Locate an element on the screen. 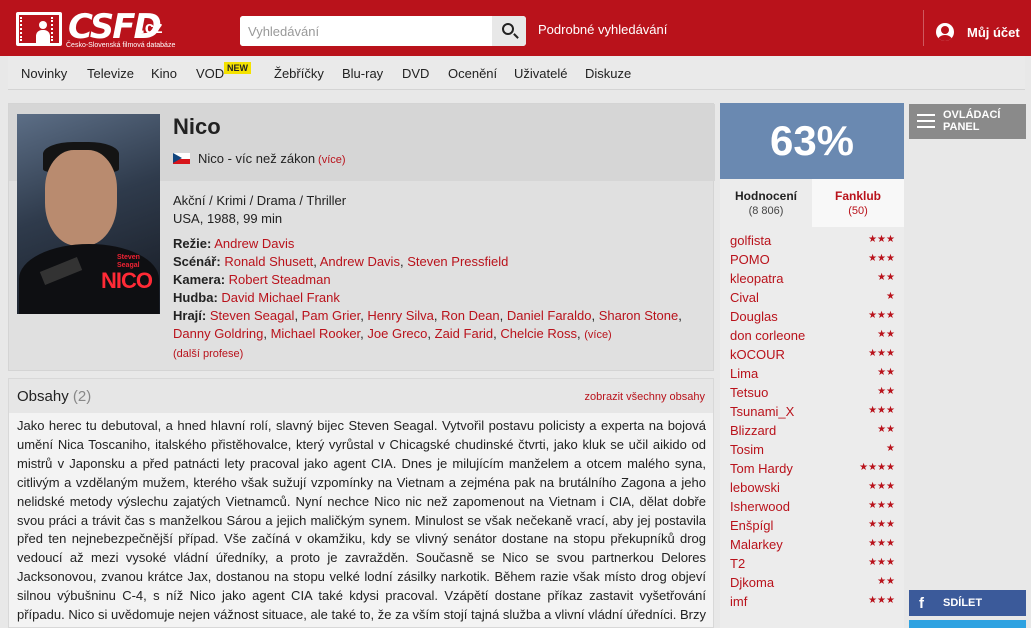 The height and width of the screenshot is (628, 1031). rating-user-link: Malarkey is located at coordinates (756, 544).